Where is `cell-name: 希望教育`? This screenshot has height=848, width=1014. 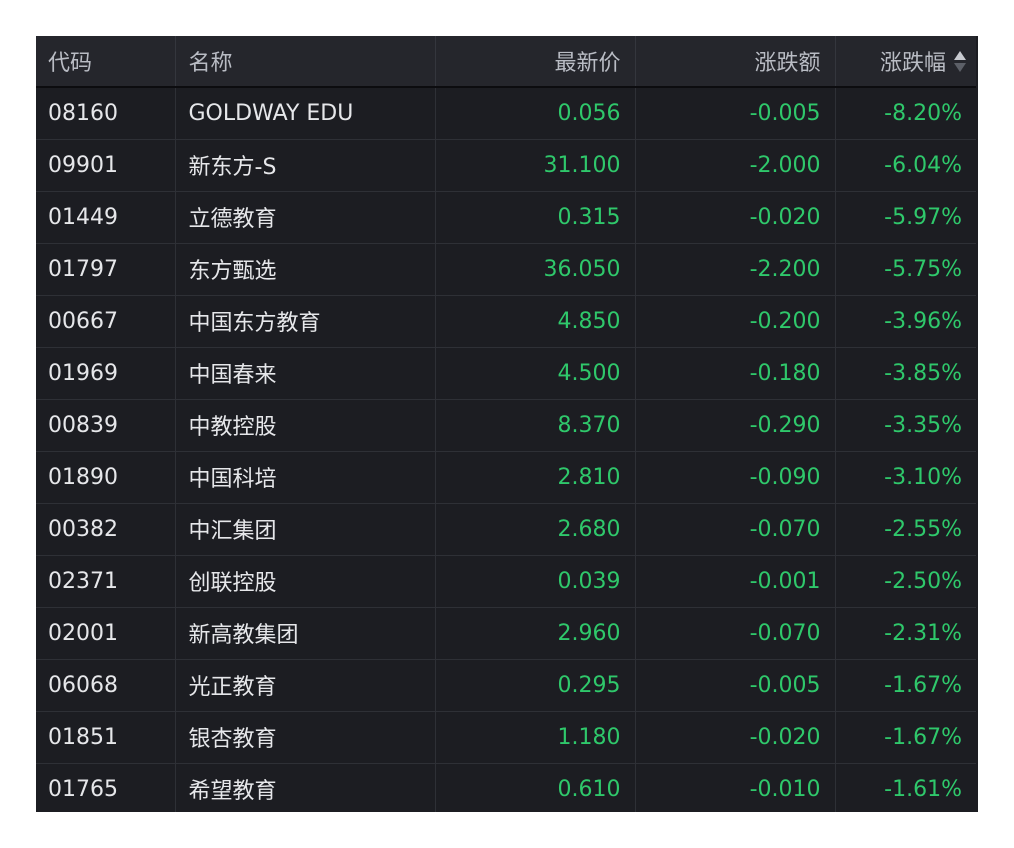
cell-name: 希望教育 is located at coordinates (305, 787).